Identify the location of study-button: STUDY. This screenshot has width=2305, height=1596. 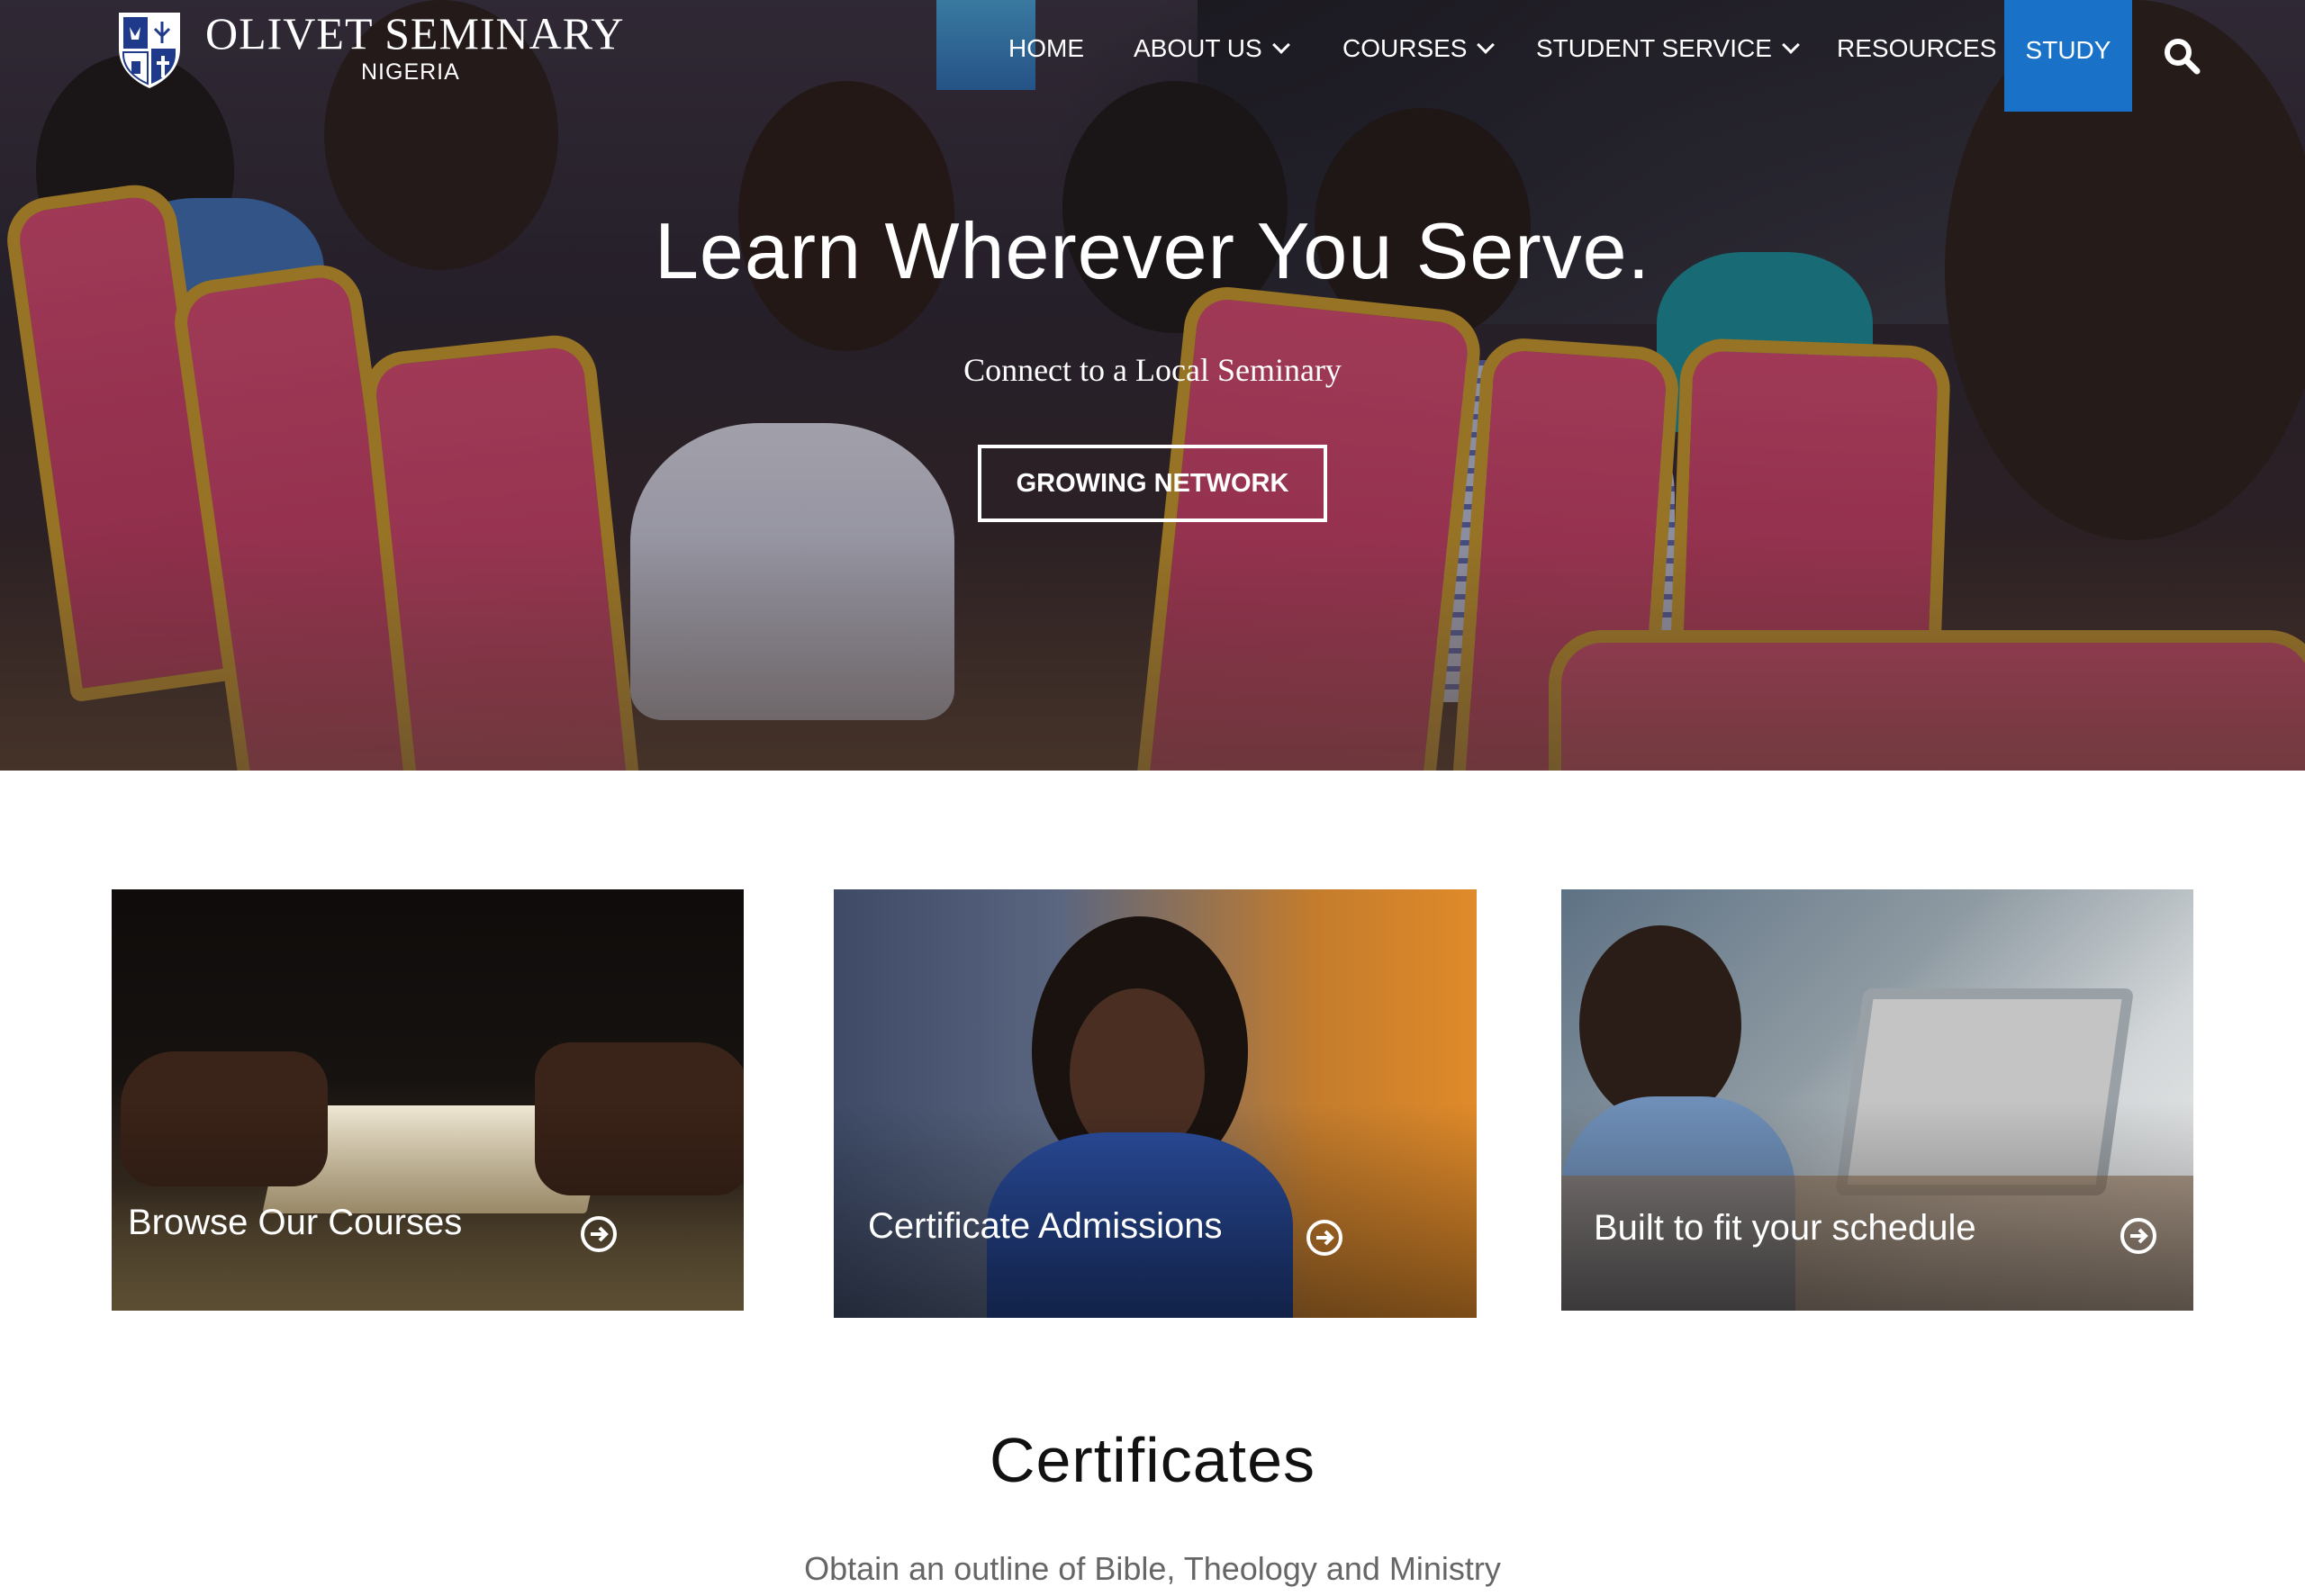
(2068, 56).